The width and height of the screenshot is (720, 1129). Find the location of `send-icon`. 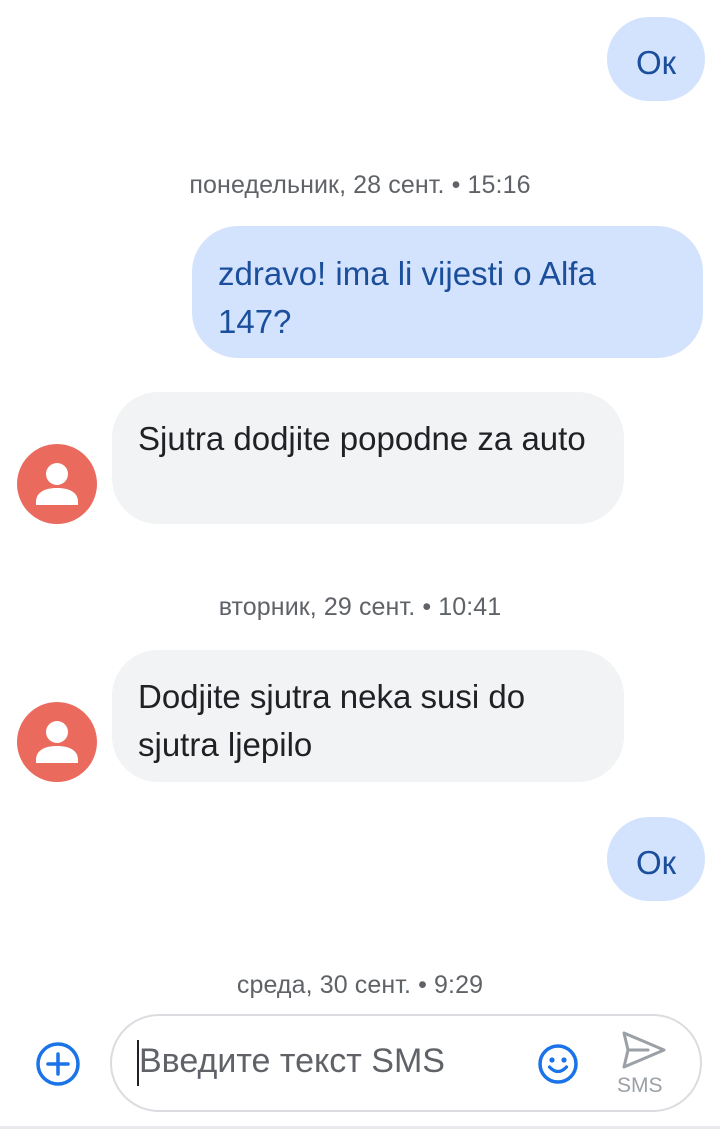

send-icon is located at coordinates (644, 1050).